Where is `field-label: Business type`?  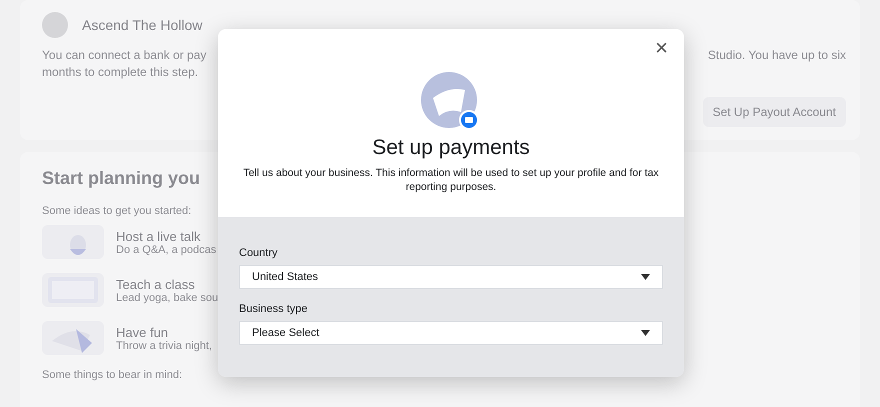 field-label: Business type is located at coordinates (273, 309).